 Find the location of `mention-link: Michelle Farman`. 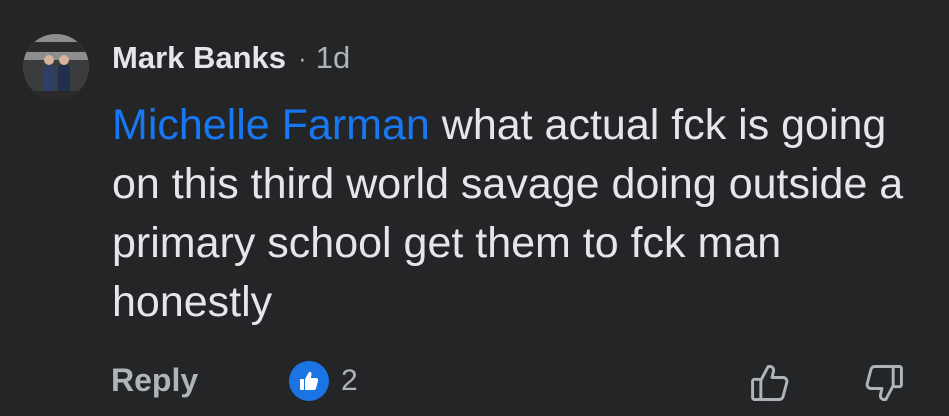

mention-link: Michelle Farman is located at coordinates (271, 125).